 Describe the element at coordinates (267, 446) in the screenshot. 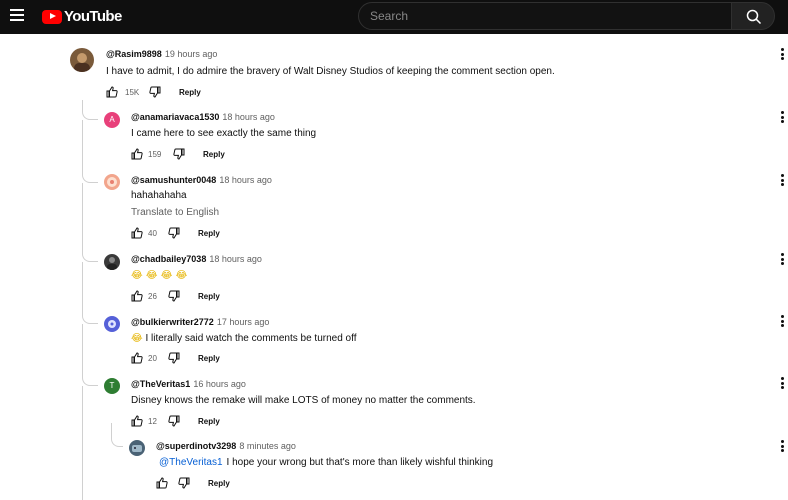

I see `comment-timestamp: 8 minutes ago` at that location.